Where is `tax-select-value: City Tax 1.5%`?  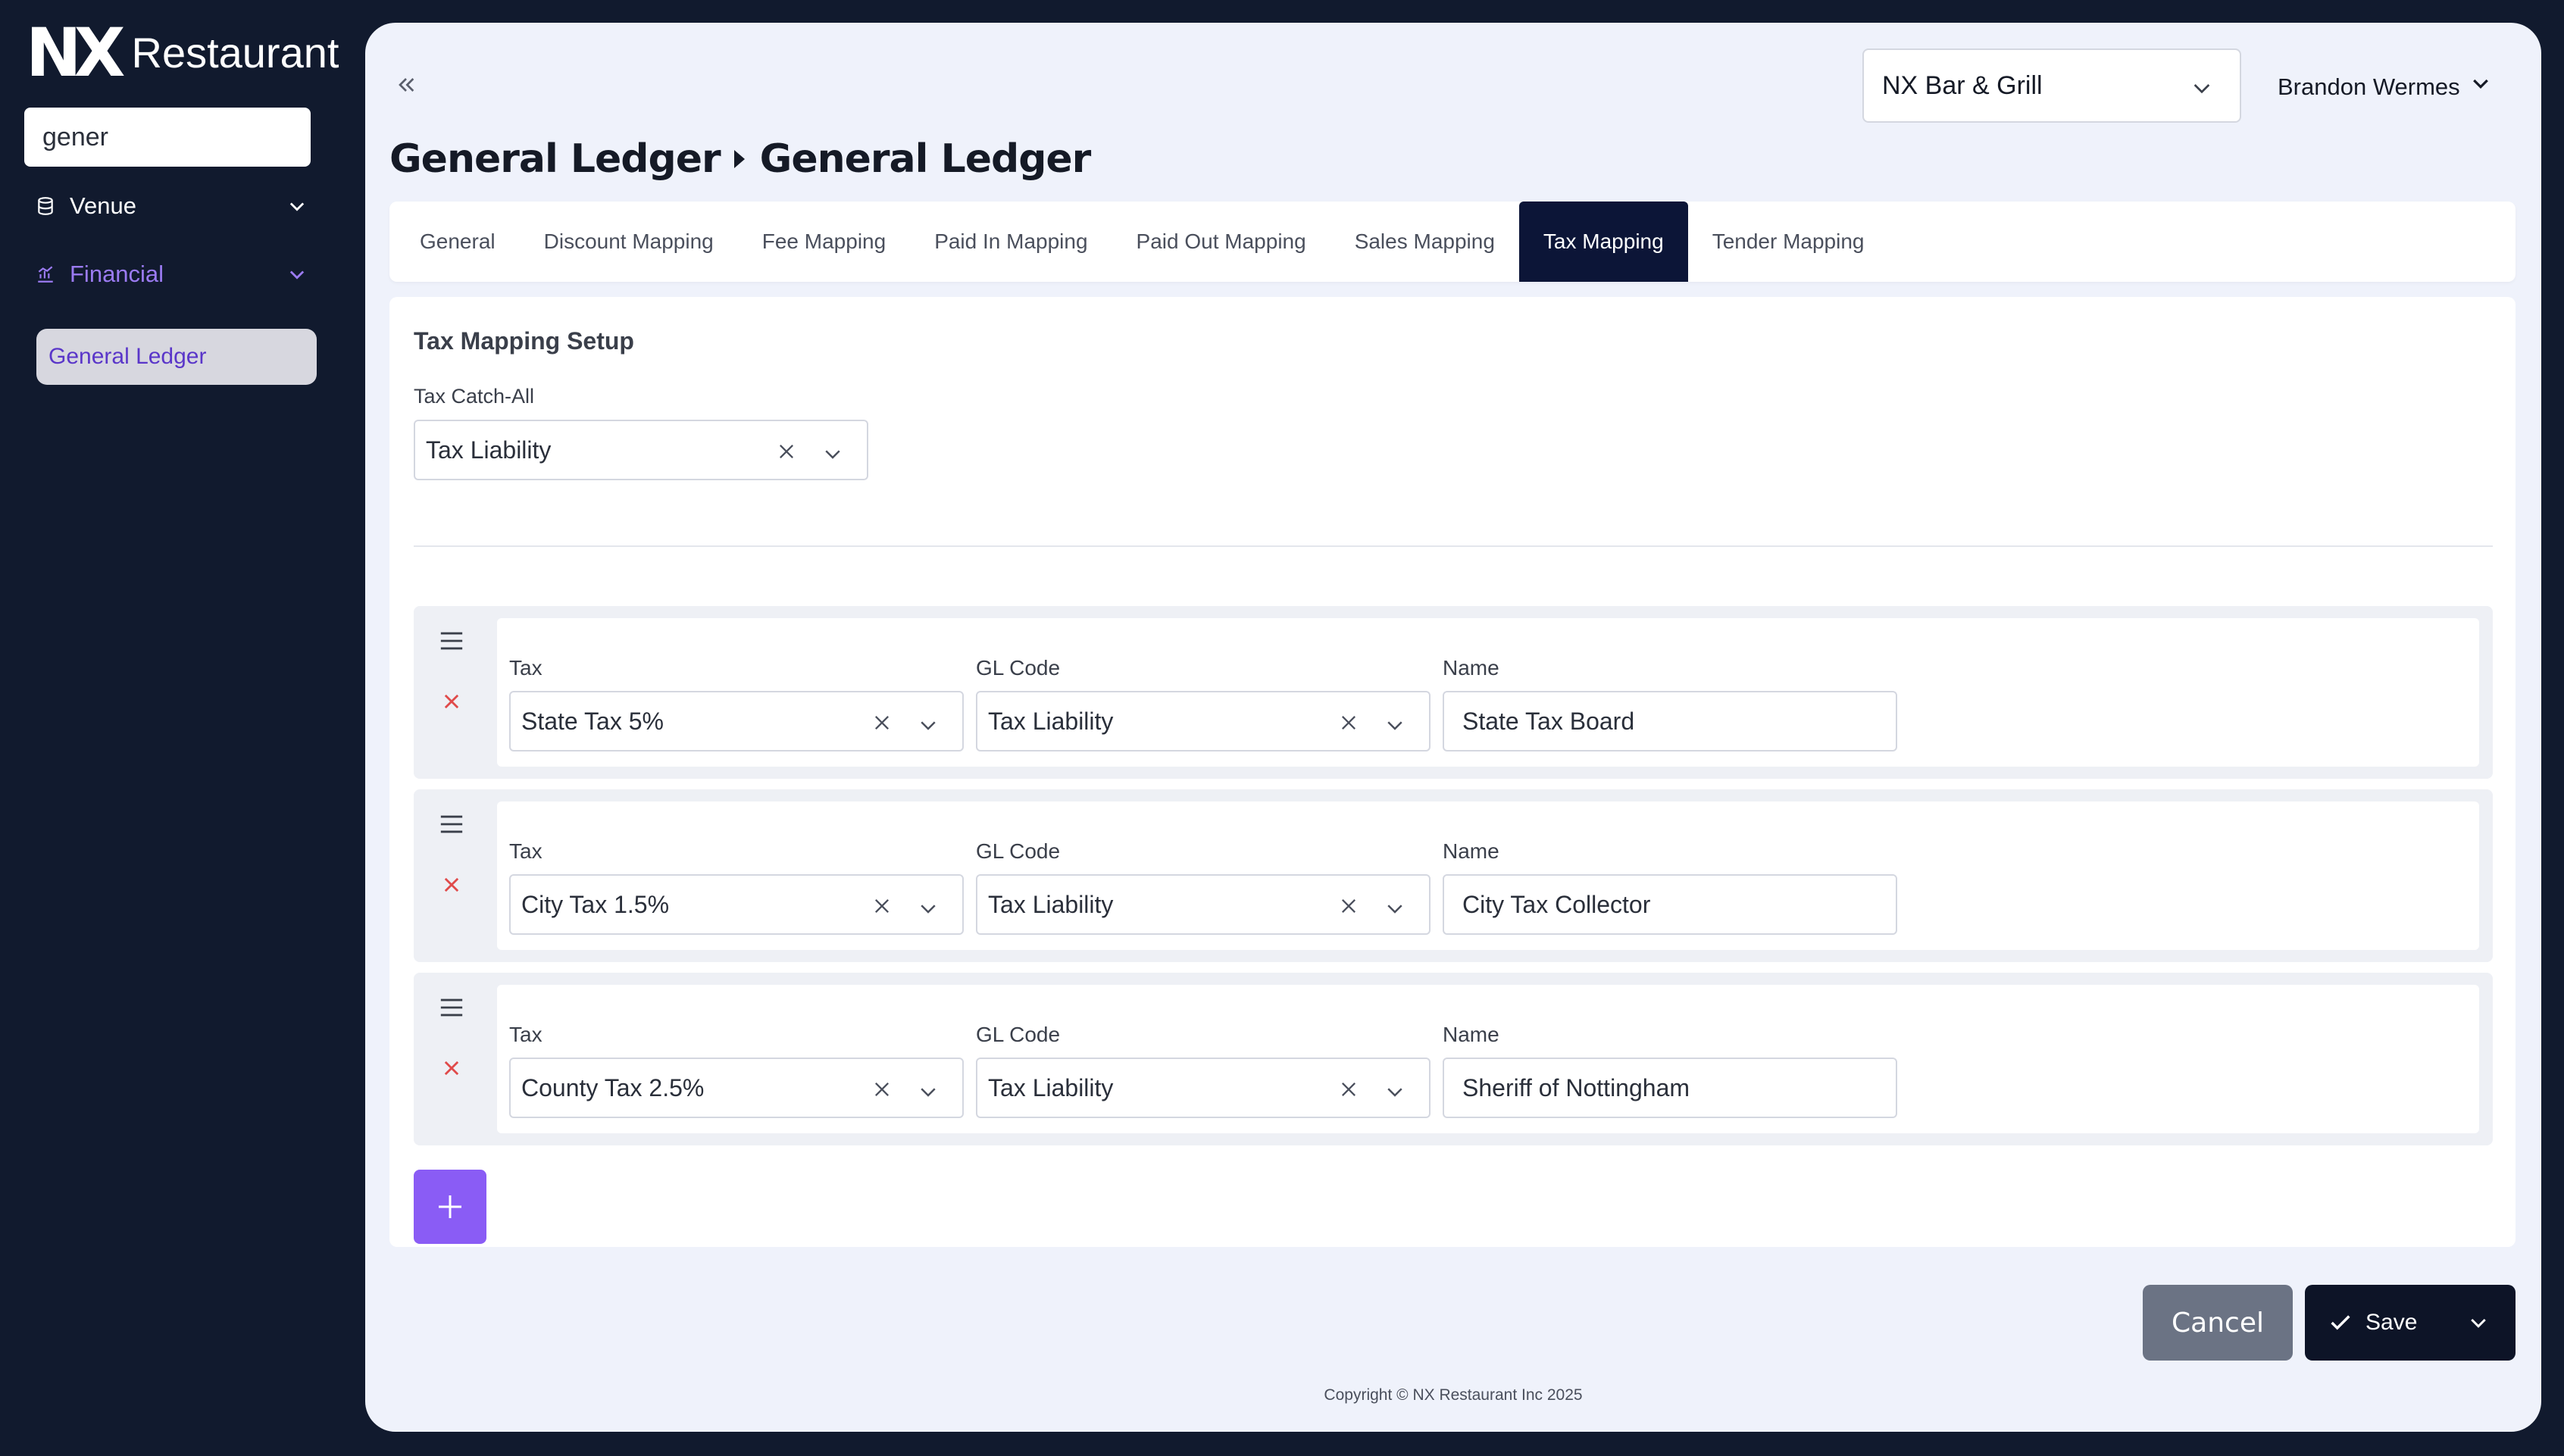
tax-select-value: City Tax 1.5% is located at coordinates (595, 904).